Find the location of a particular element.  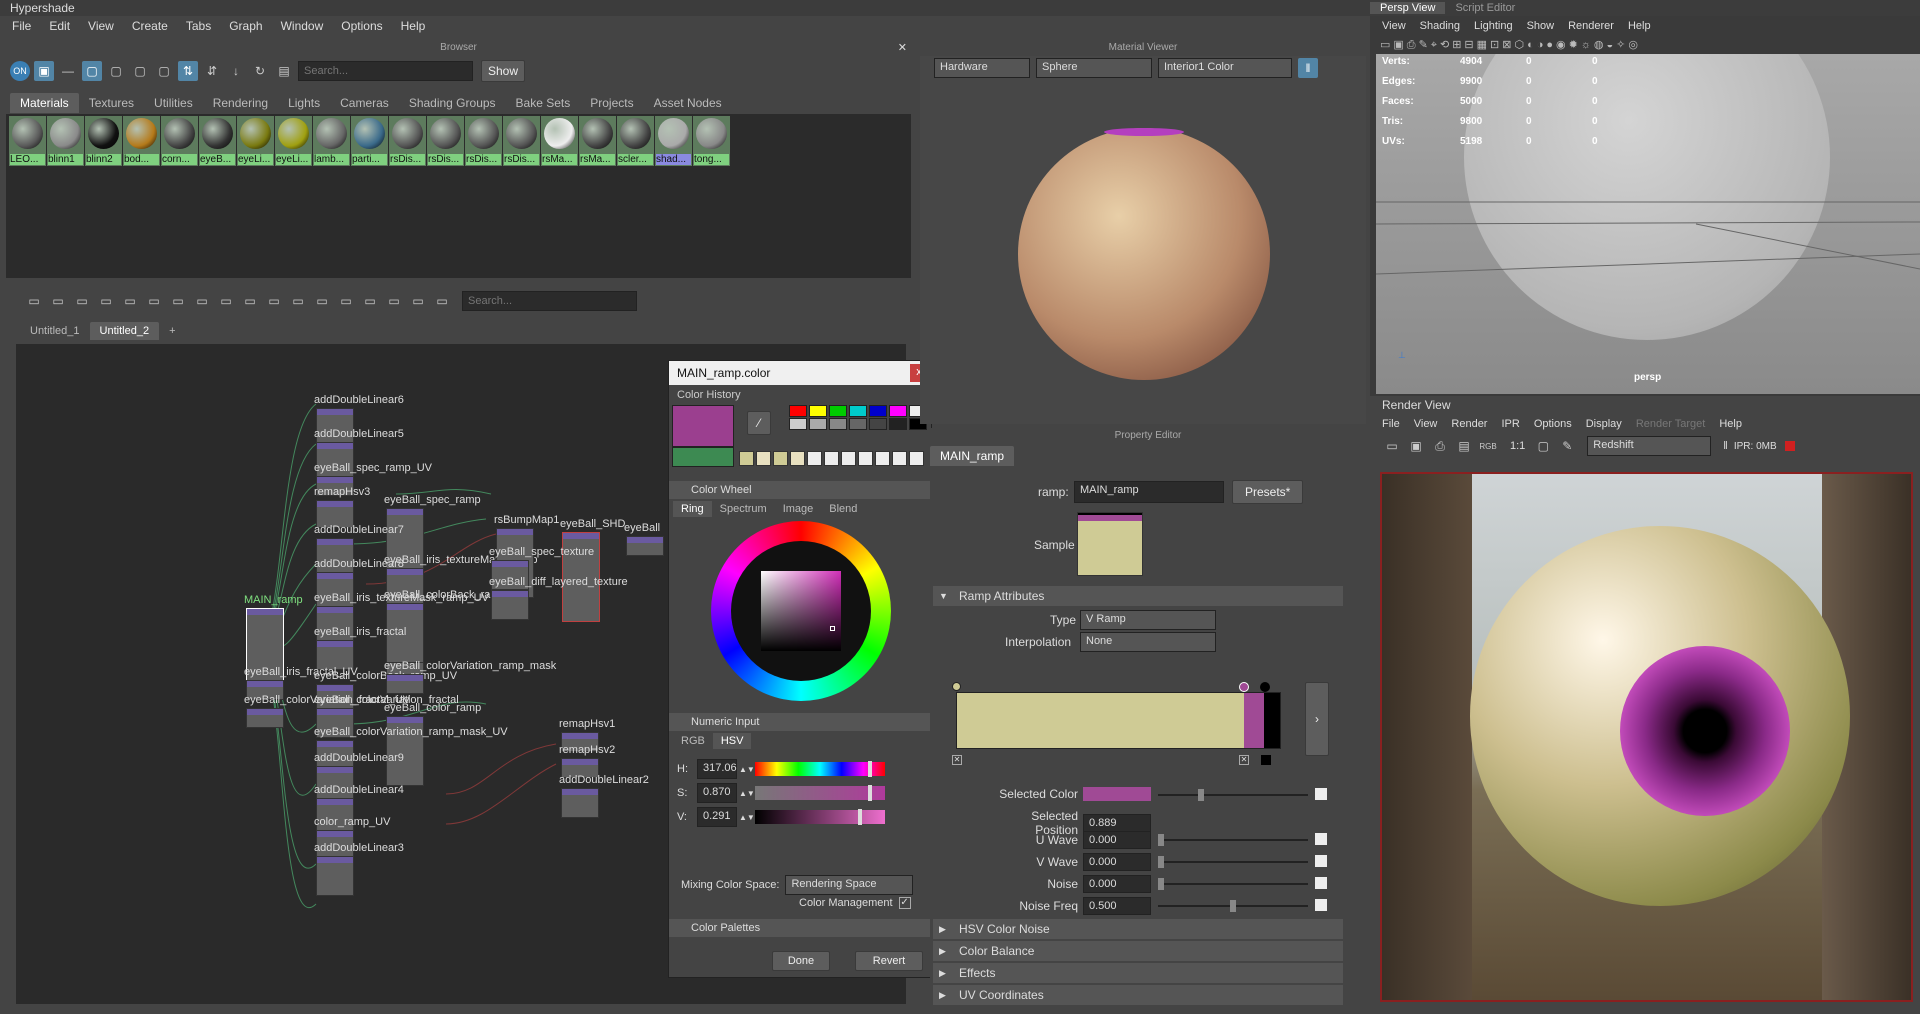

graph-search-input is located at coordinates (549, 301).